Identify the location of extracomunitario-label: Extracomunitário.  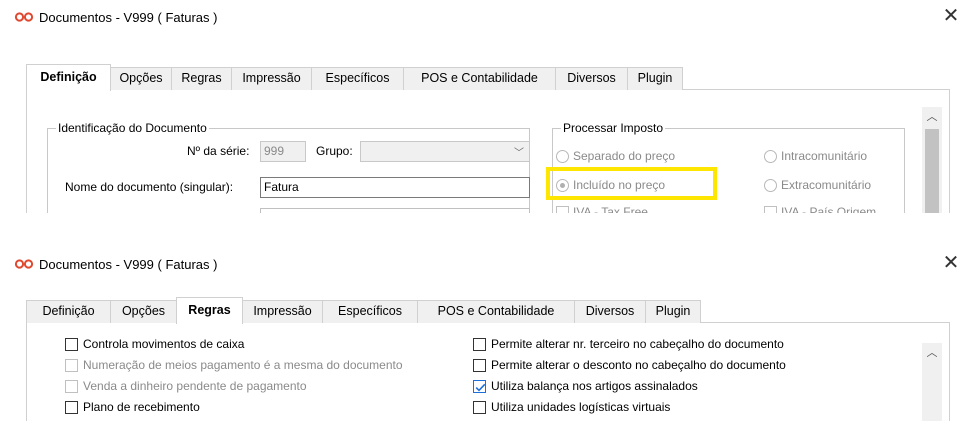
(826, 185).